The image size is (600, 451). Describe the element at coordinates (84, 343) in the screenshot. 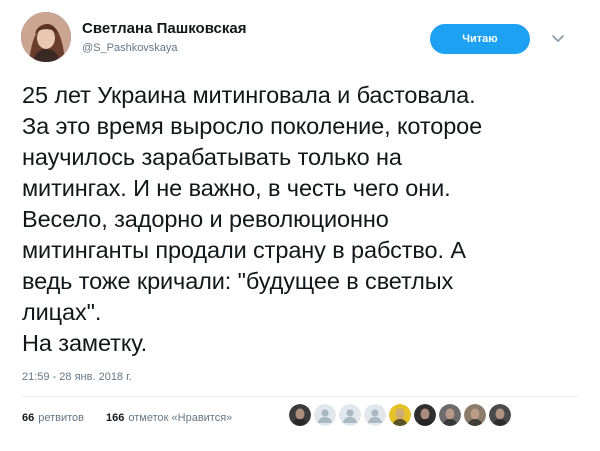

I see `tweet-text-line: На заметку.` at that location.